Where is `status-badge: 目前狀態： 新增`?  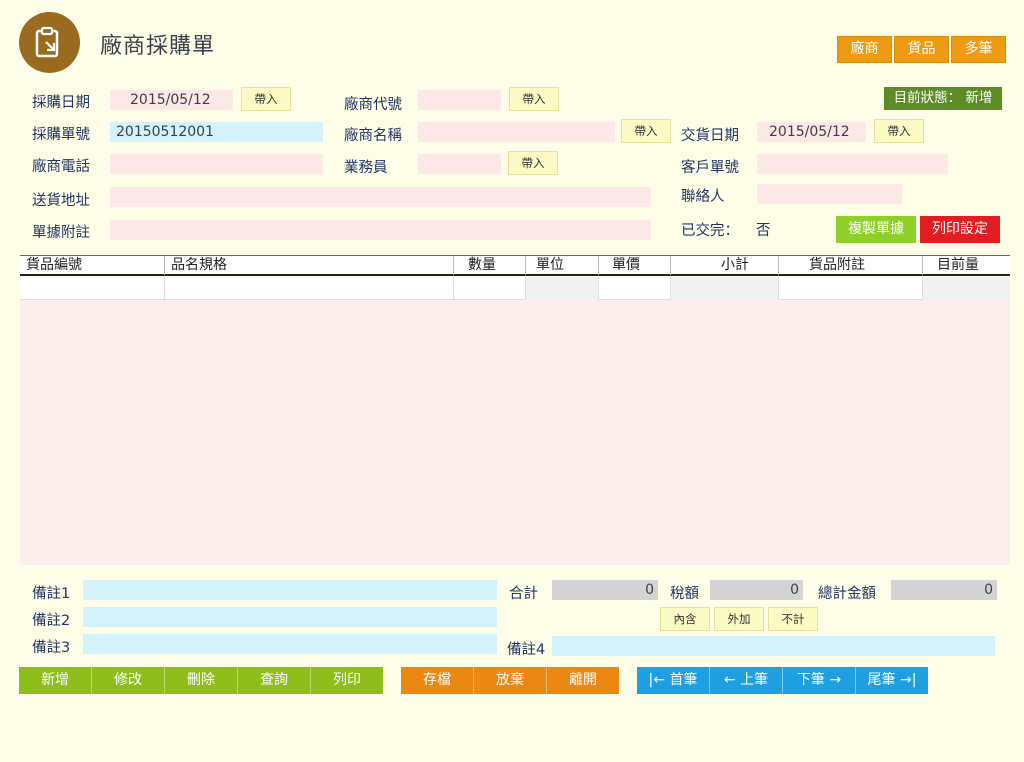 status-badge: 目前狀態： 新增 is located at coordinates (943, 98).